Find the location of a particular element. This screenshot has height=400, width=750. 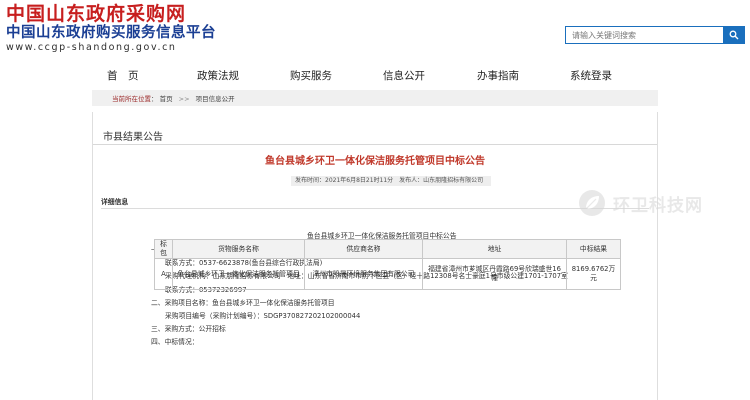

announcement-title: 鱼台县城乡环卫一体化保洁服务托管项目中标公告 is located at coordinates (375, 161).